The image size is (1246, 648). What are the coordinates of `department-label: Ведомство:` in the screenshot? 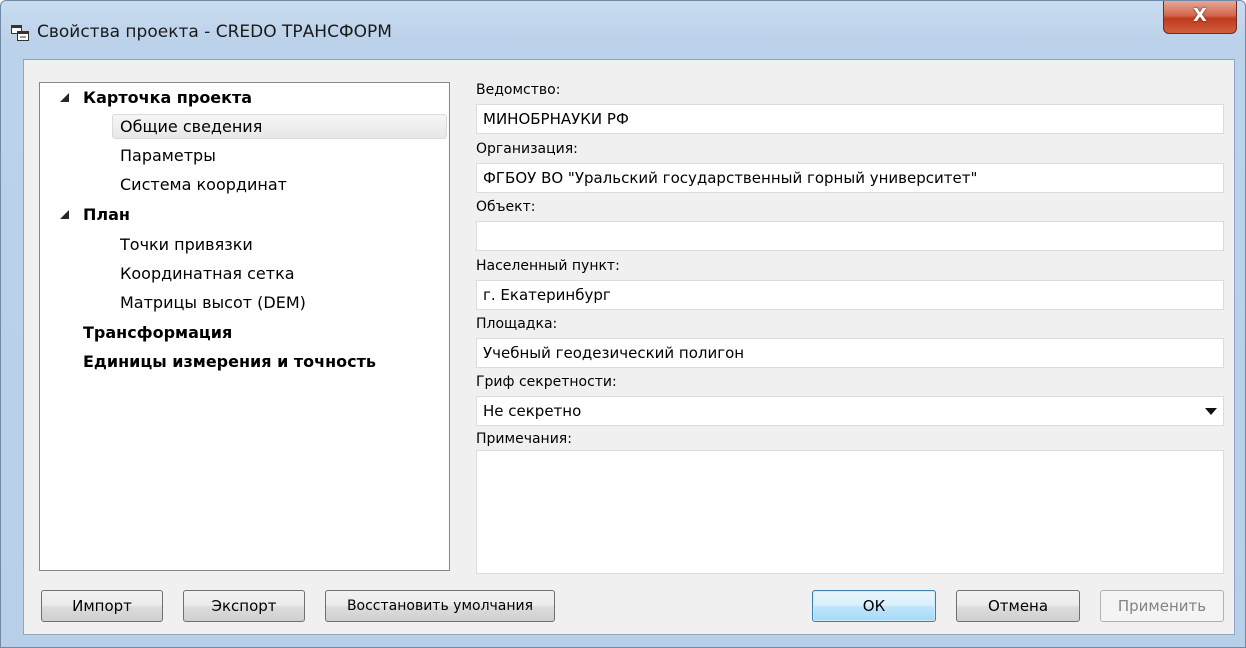 It's located at (518, 90).